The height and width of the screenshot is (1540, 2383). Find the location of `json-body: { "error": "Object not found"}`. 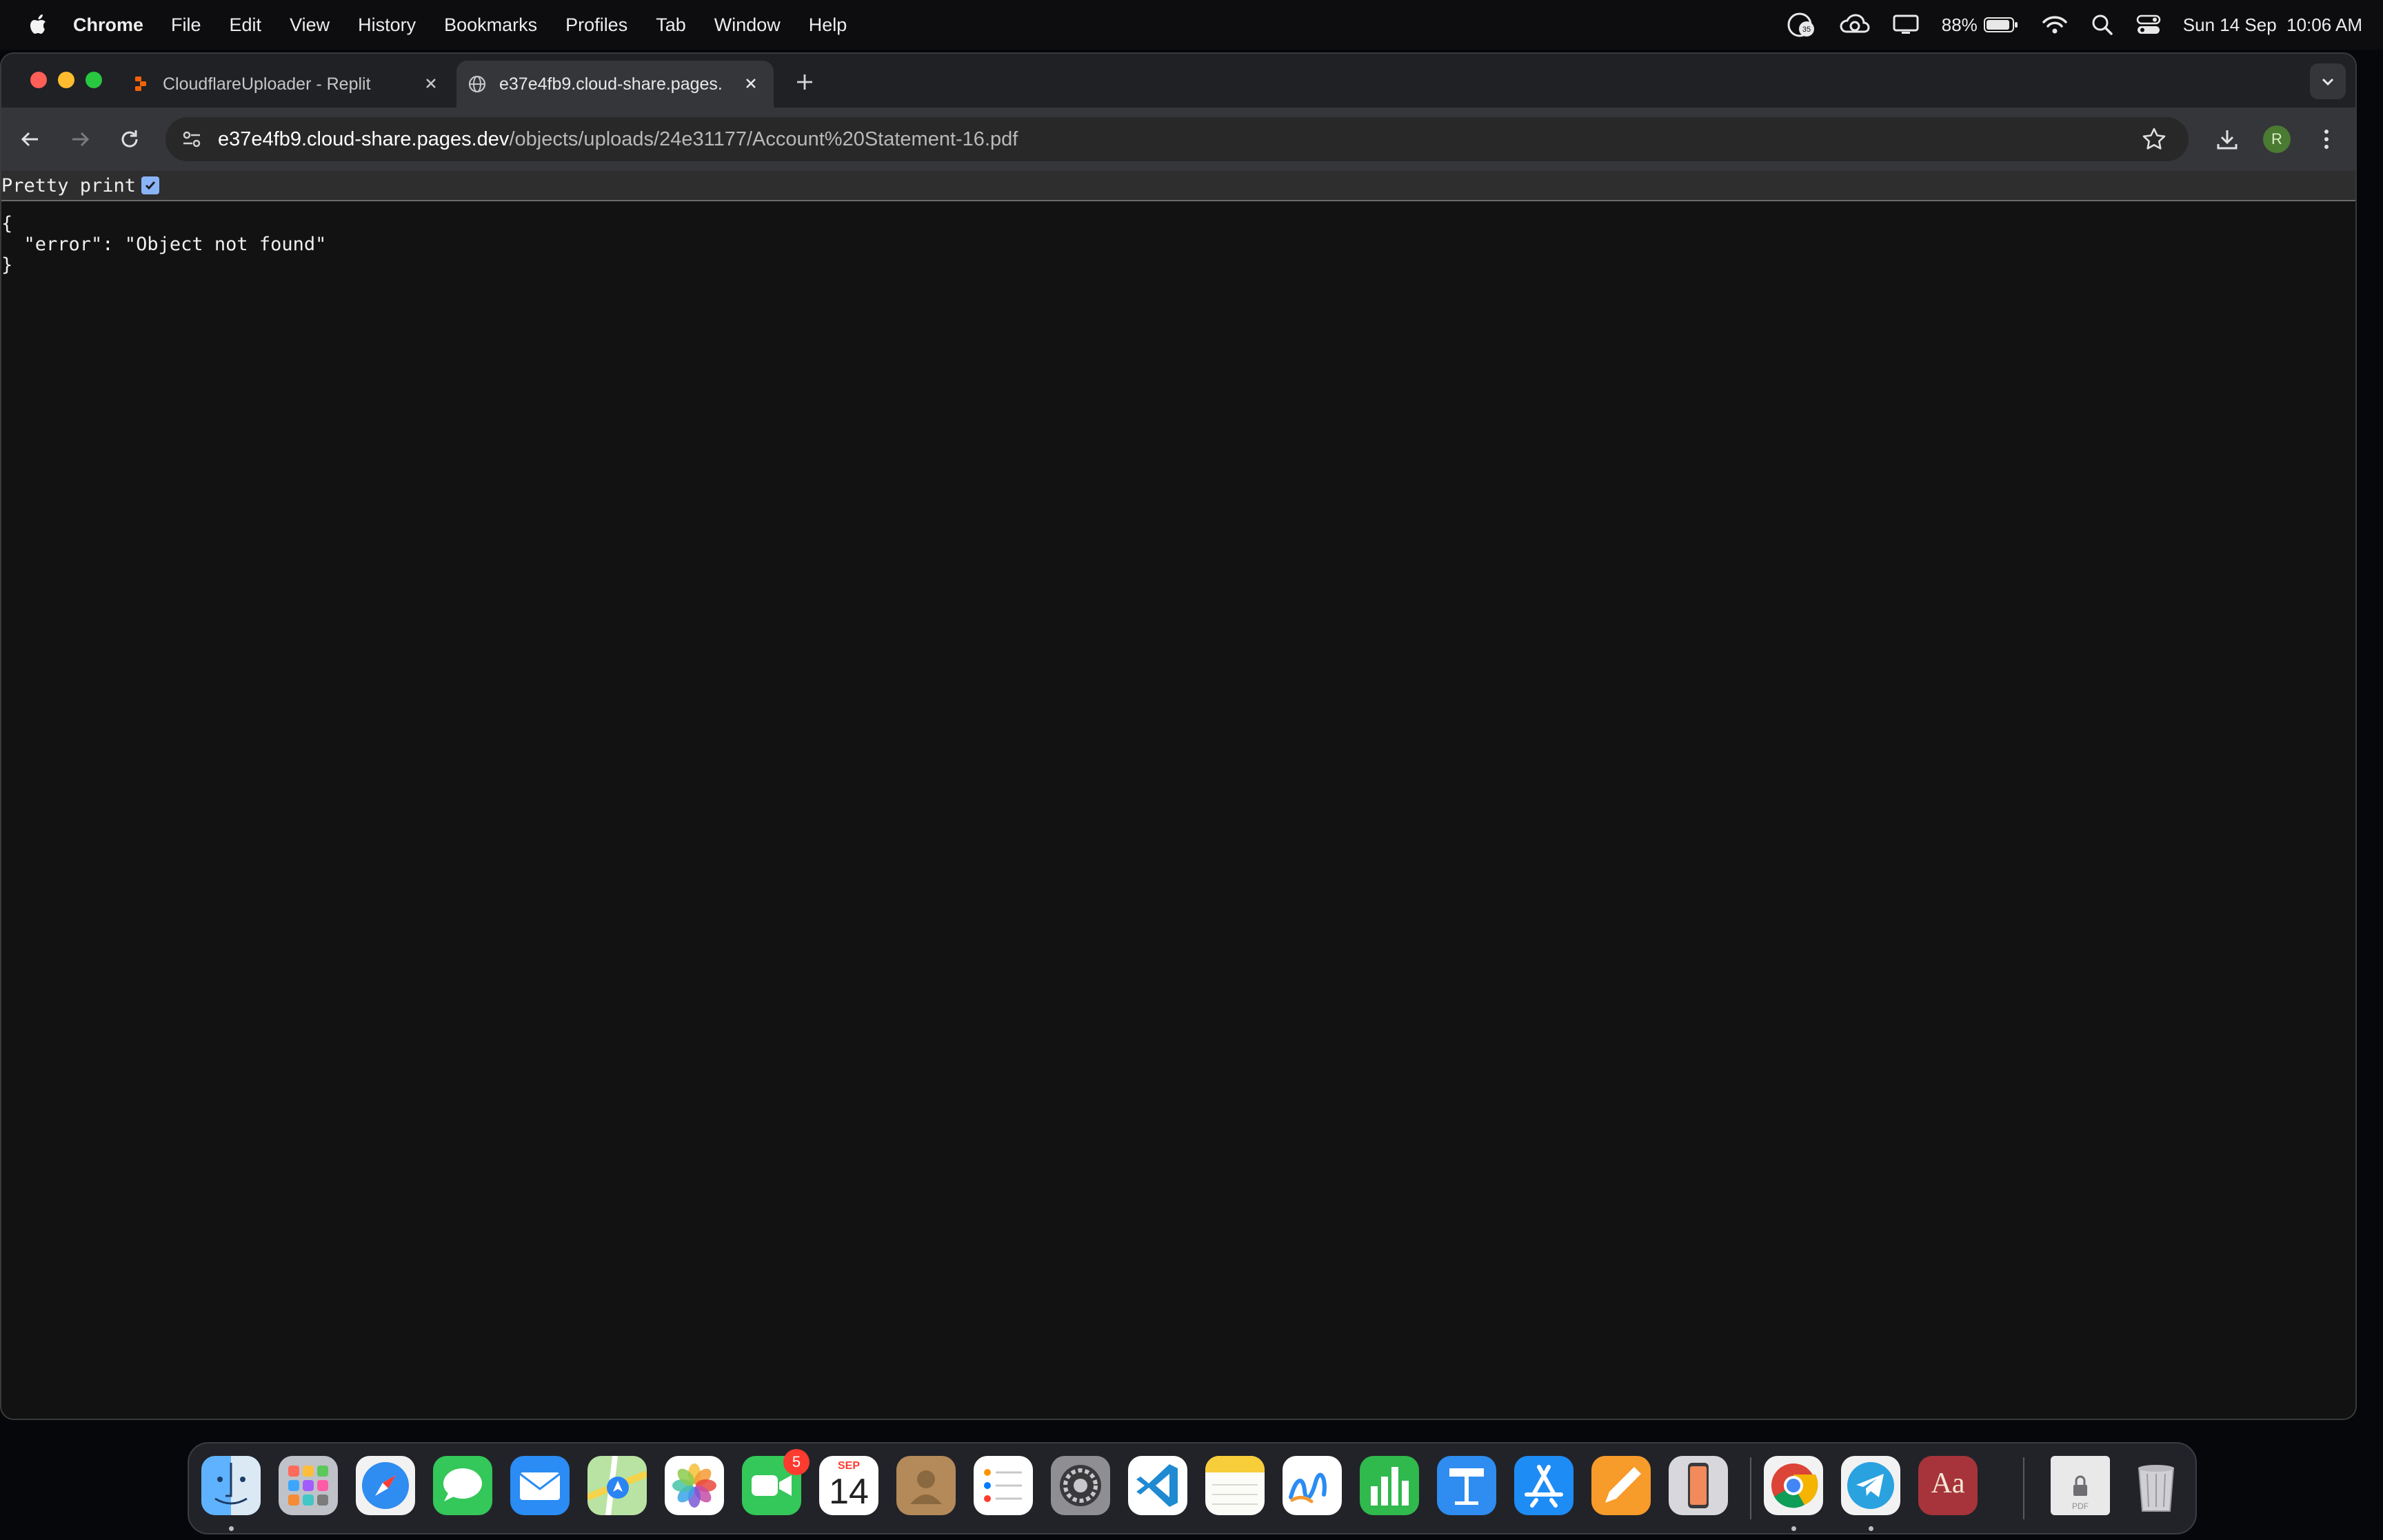

json-body: { "error": "Object not found"} is located at coordinates (163, 245).